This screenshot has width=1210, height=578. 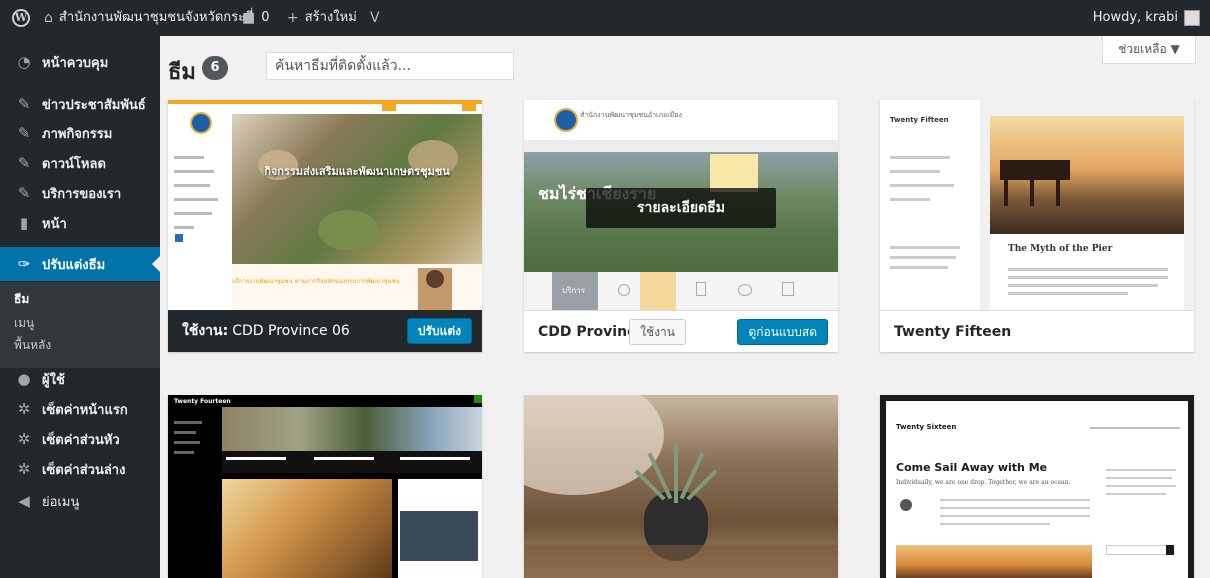 I want to click on collapse-icon: ◀, so click(x=24, y=501).